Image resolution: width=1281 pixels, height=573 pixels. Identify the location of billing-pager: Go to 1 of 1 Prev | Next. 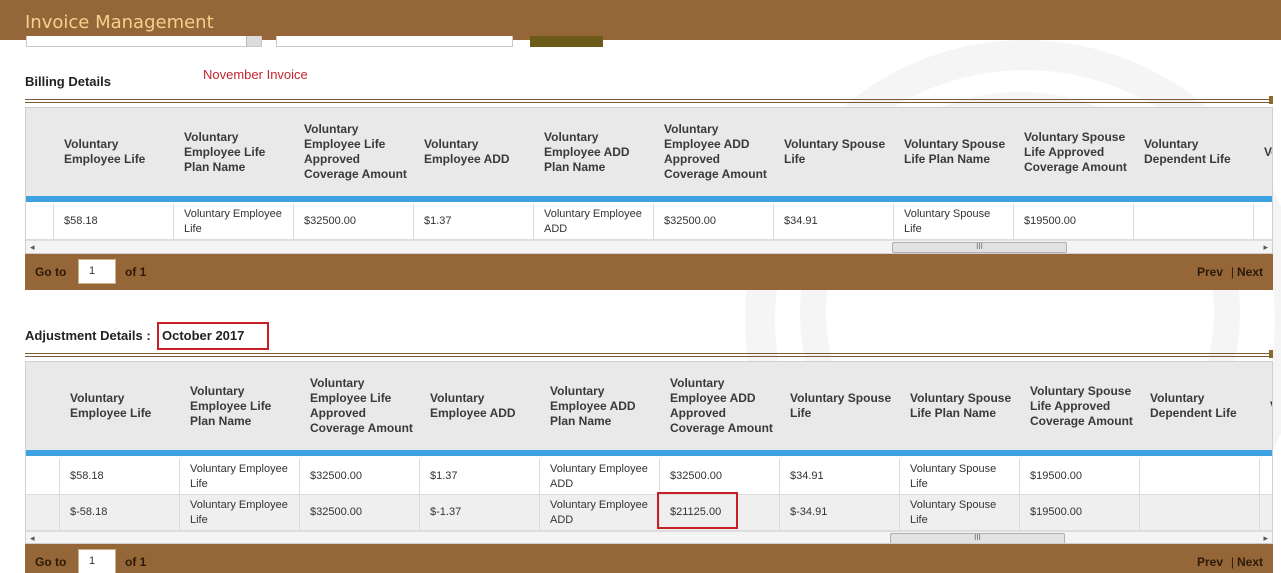
(649, 272).